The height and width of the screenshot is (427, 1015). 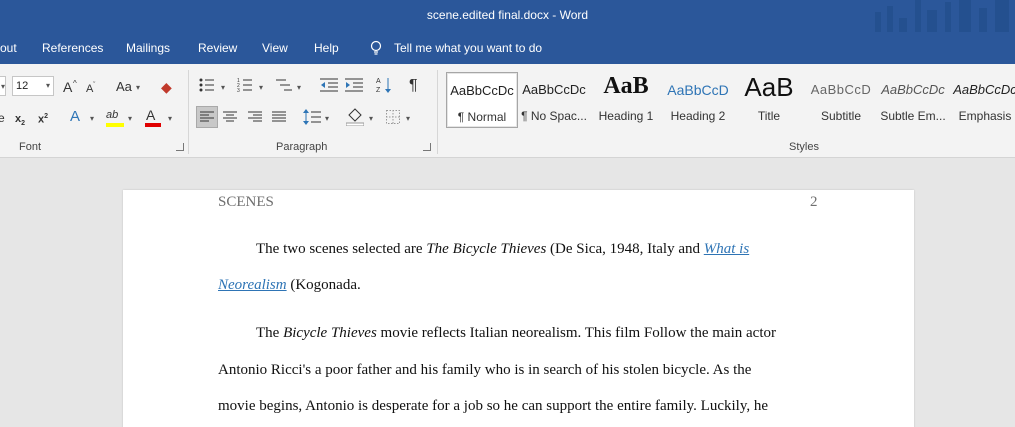 I want to click on subscript-icon: x2, so click(x=20, y=121).